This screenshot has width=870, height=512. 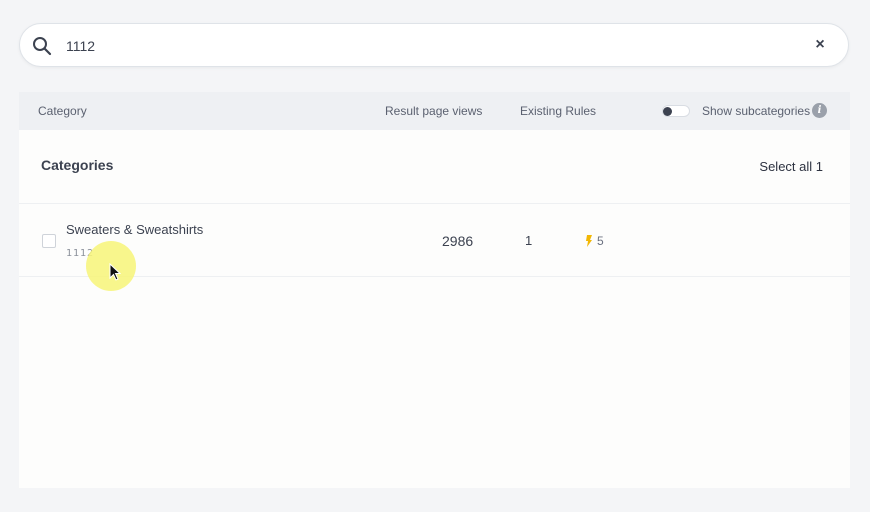 What do you see at coordinates (416, 46) in the screenshot?
I see `search-input` at bounding box center [416, 46].